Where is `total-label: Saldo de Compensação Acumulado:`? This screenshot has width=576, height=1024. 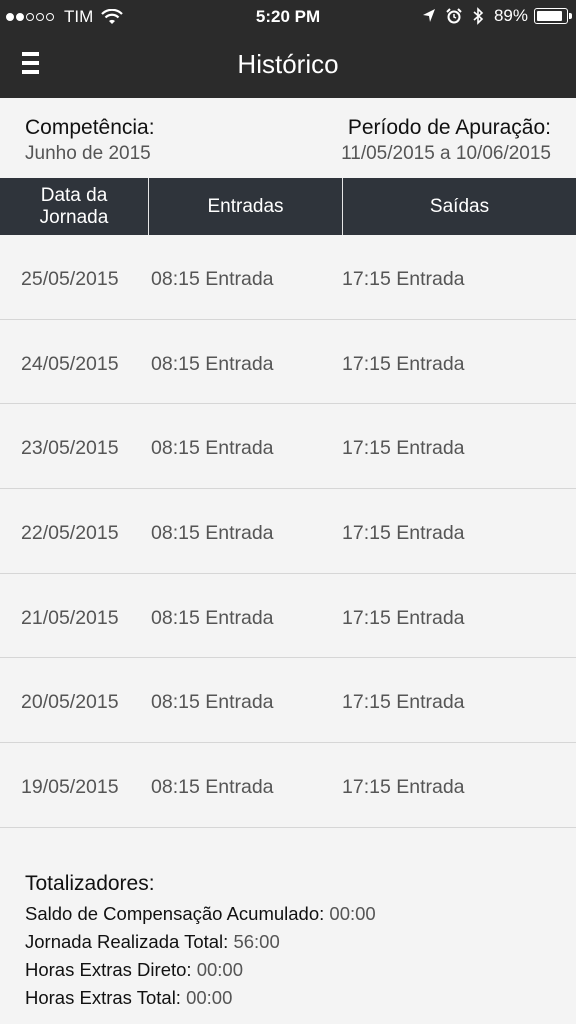
total-label: Saldo de Compensação Acumulado: is located at coordinates (177, 913).